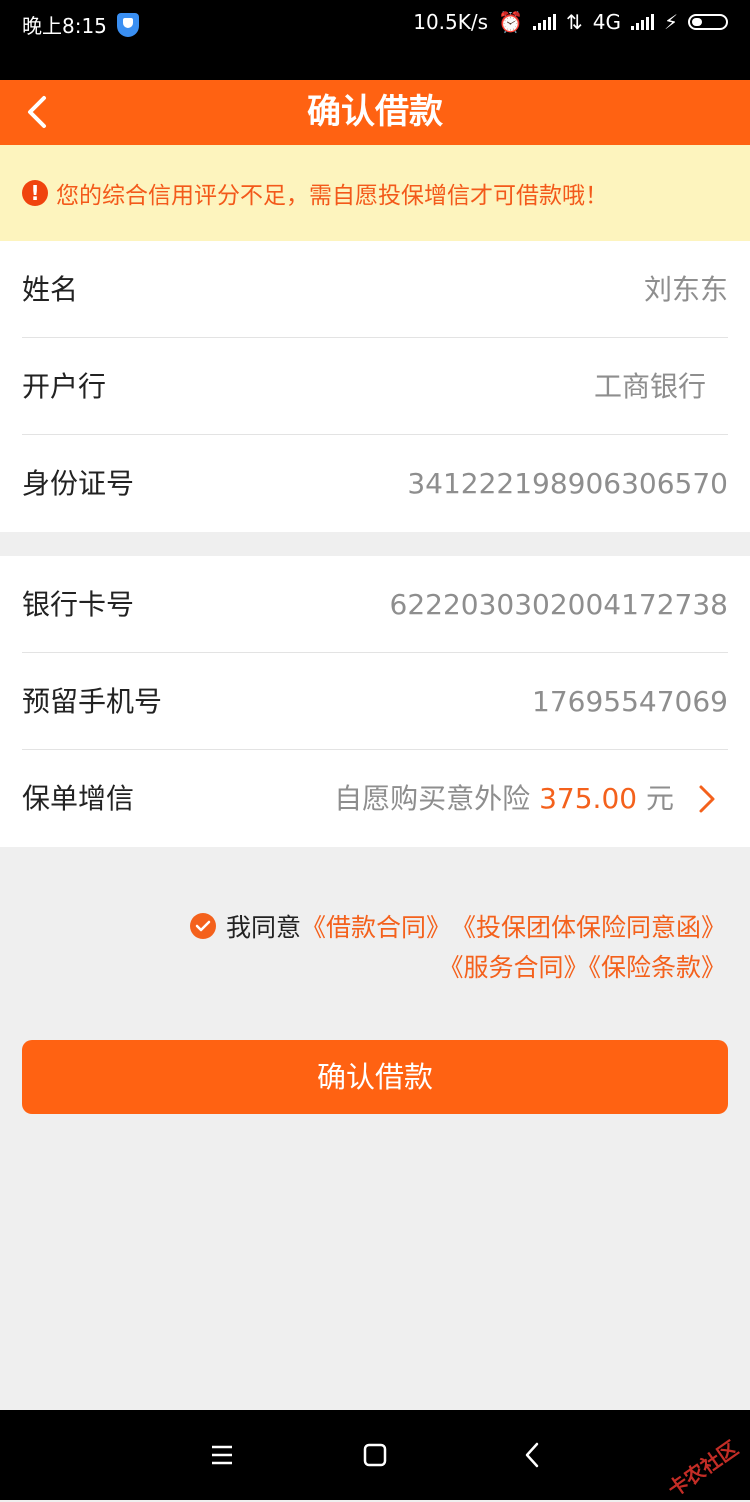  Describe the element at coordinates (64, 386) in the screenshot. I see `bank-branch-label: 开户行` at that location.